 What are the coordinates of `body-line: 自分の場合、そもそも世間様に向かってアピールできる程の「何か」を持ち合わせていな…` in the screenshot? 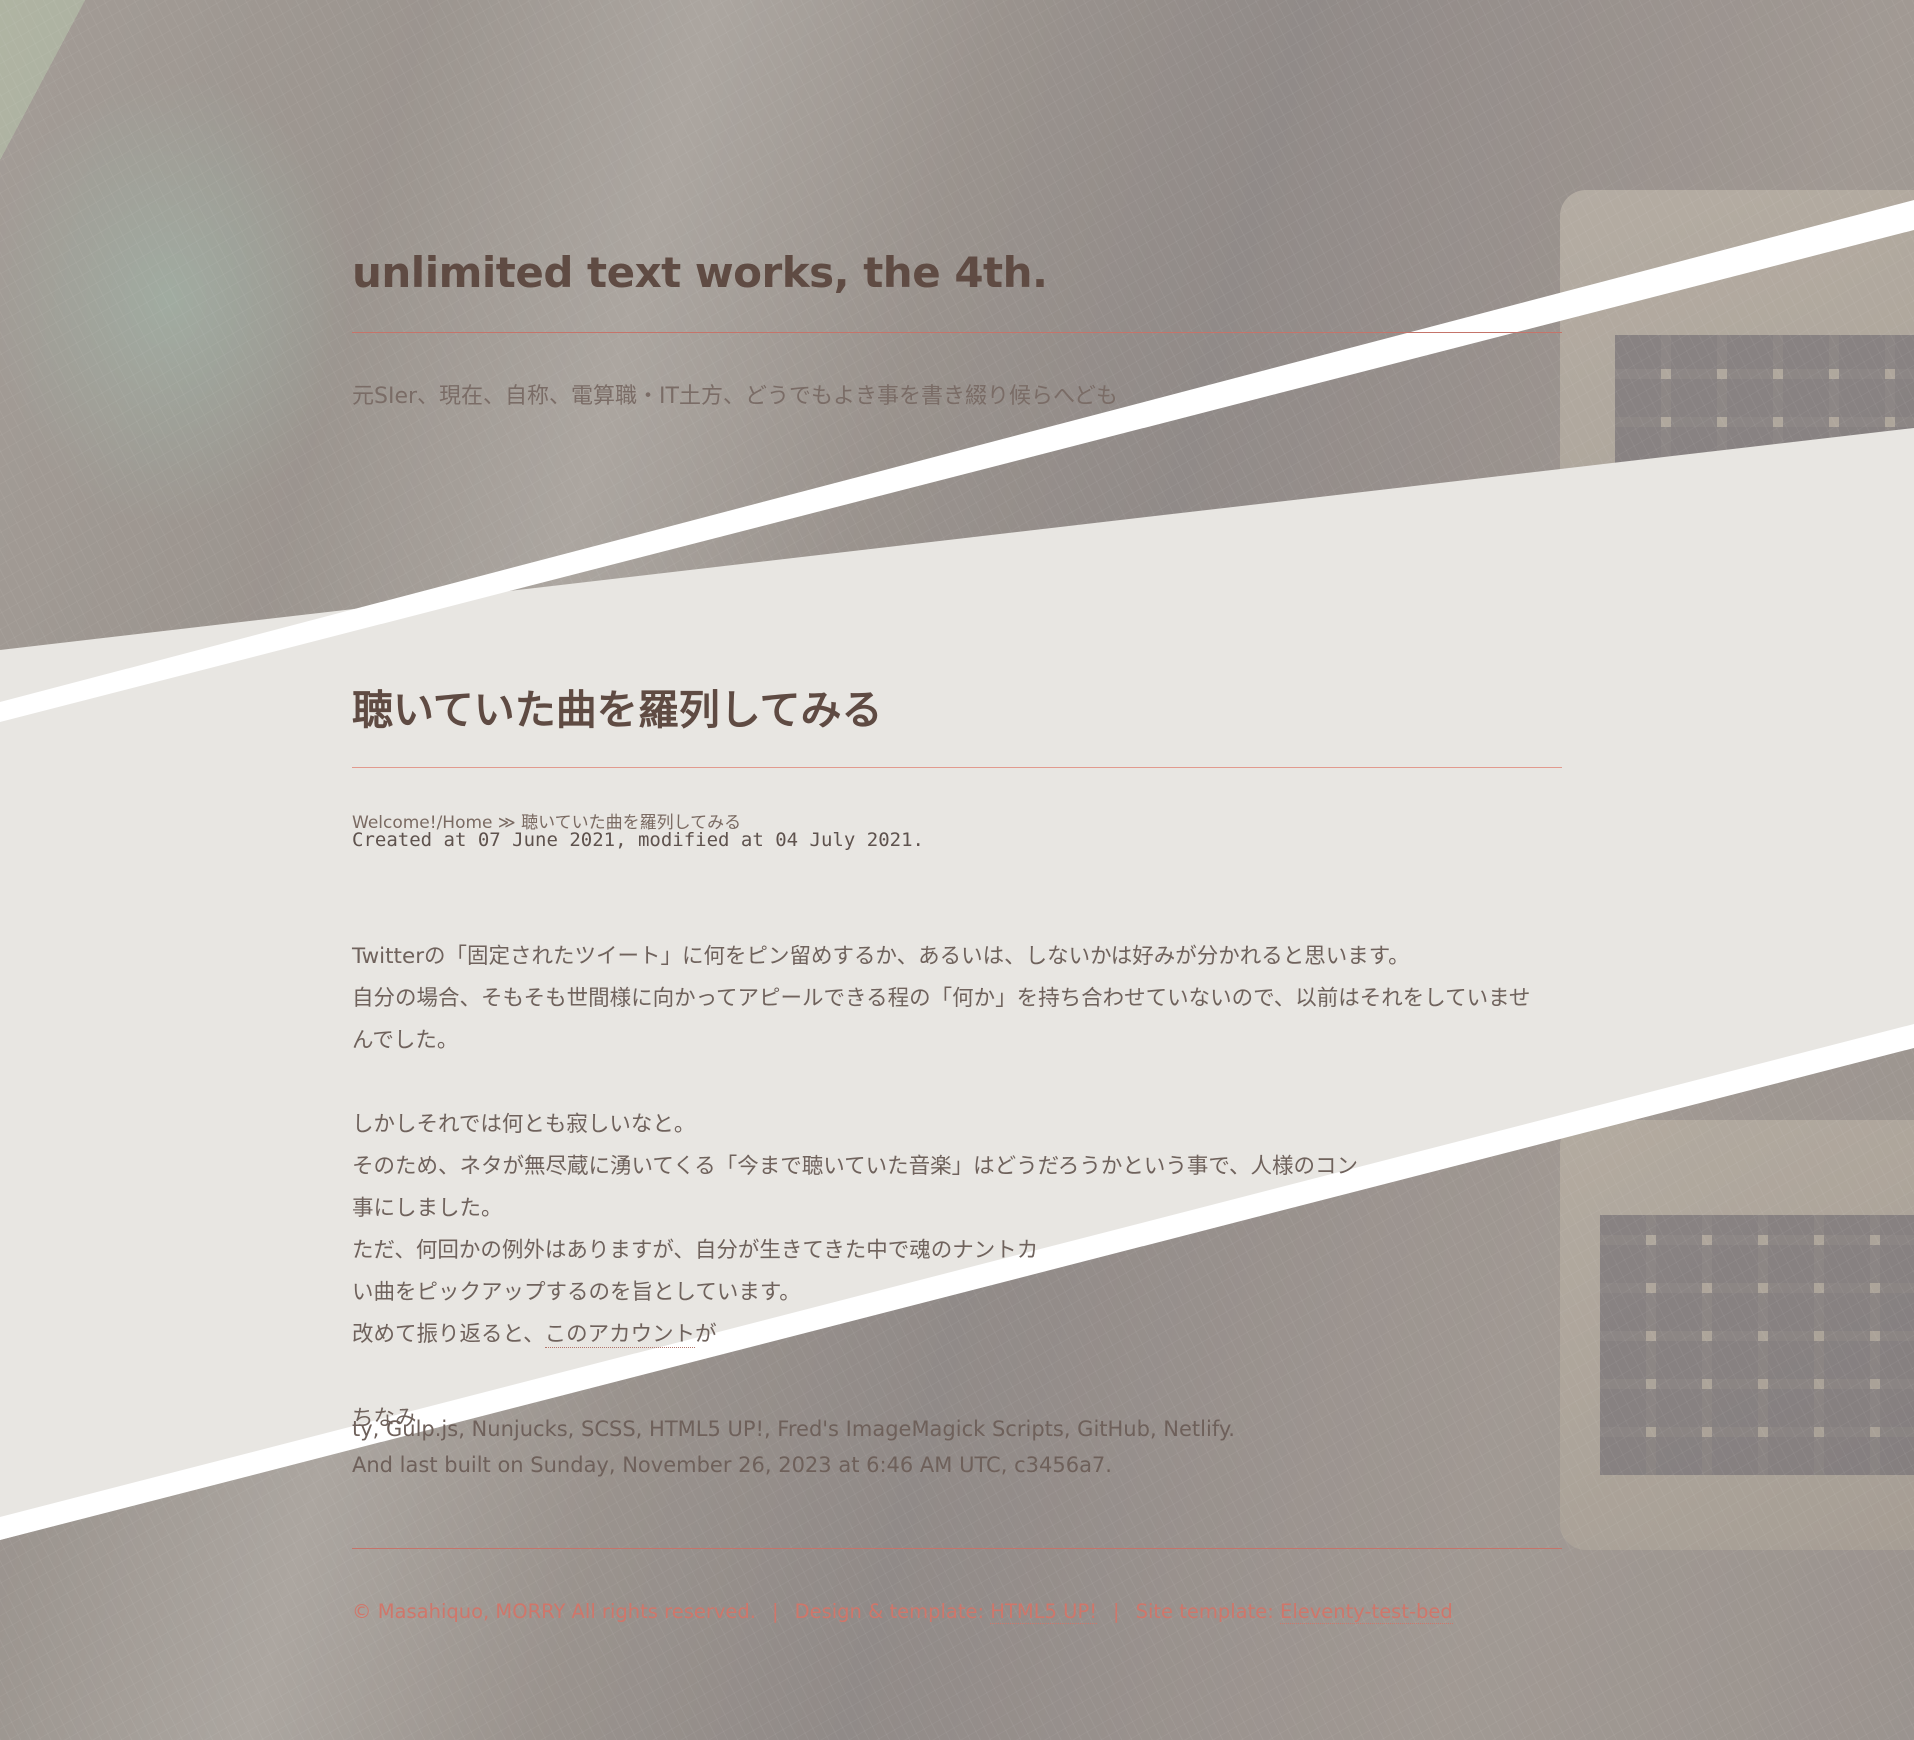 It's located at (941, 998).